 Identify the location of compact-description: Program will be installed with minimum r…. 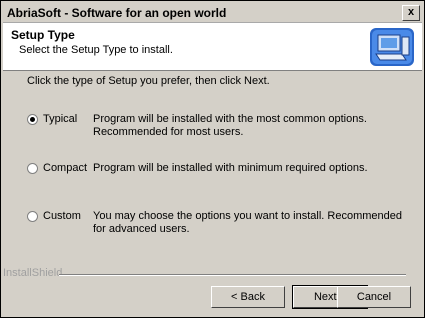
(230, 168).